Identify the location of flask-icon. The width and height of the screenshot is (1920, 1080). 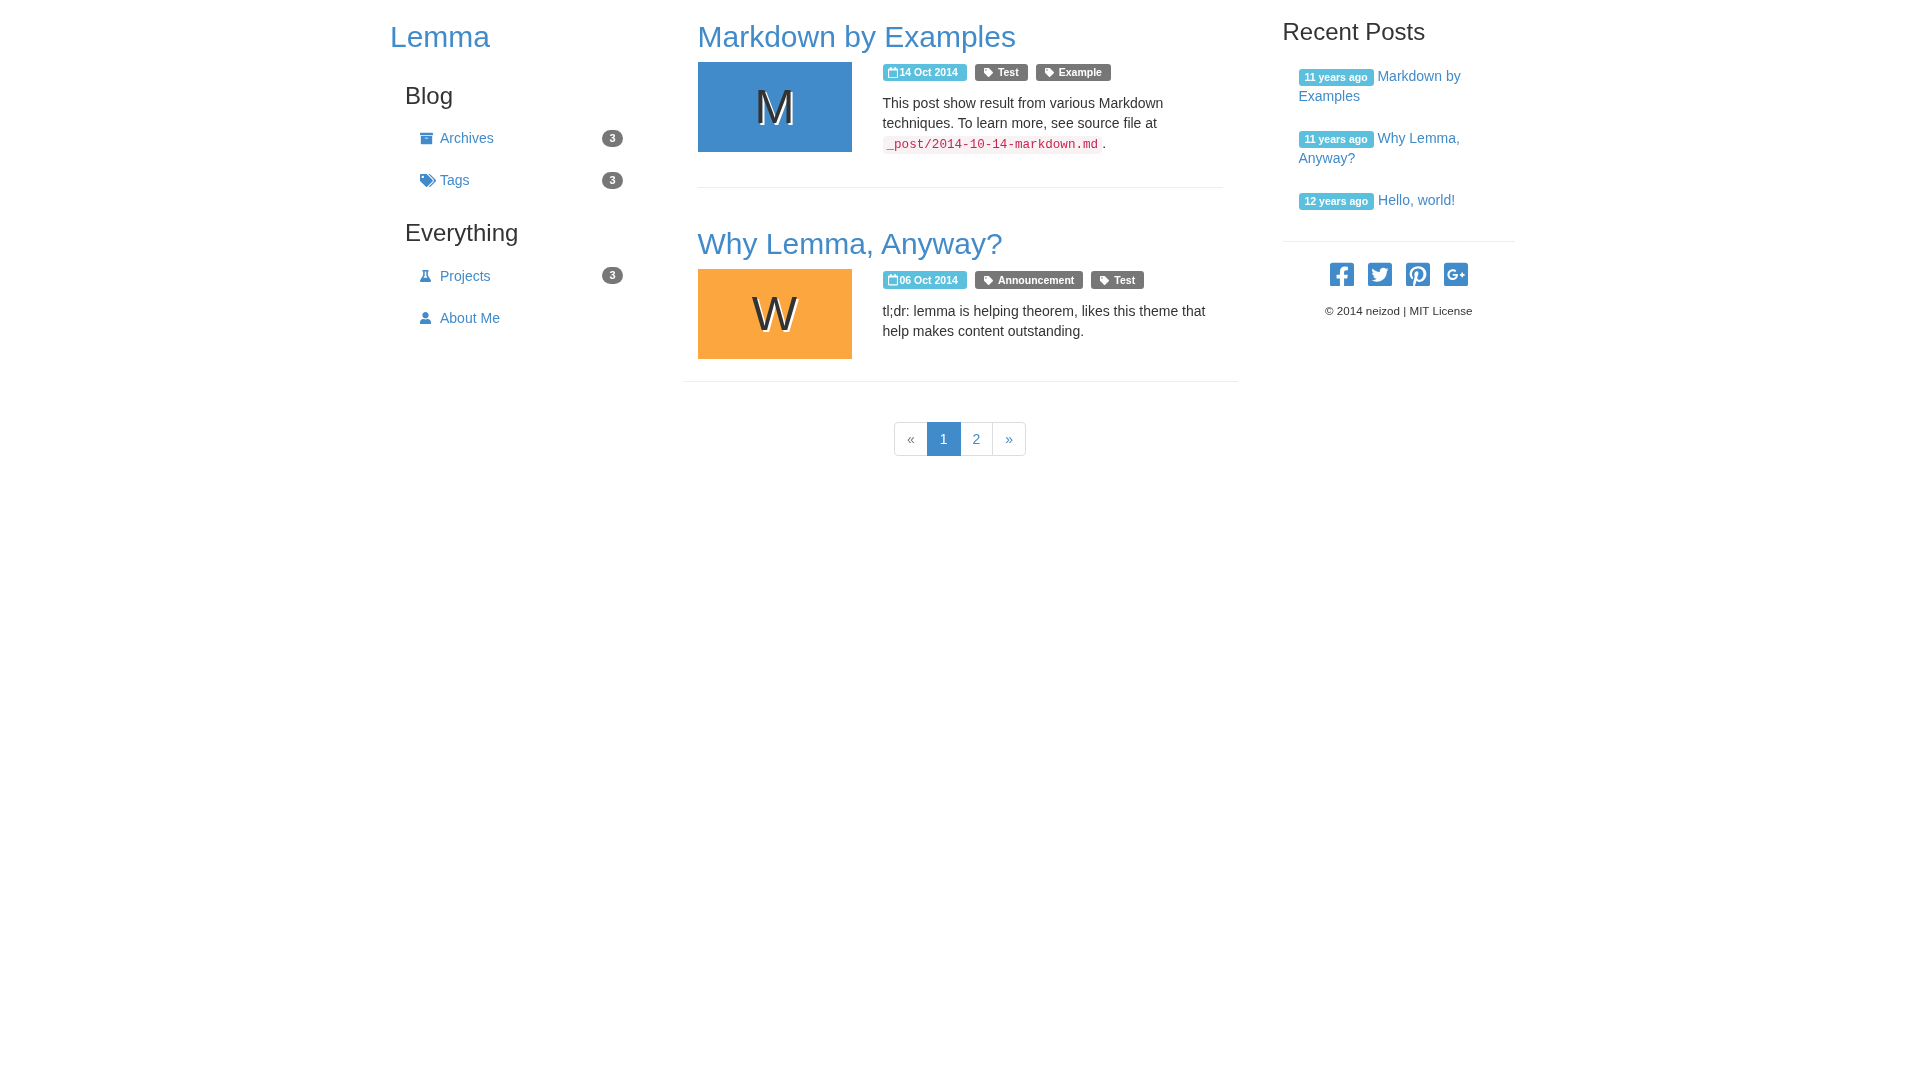
(425, 276).